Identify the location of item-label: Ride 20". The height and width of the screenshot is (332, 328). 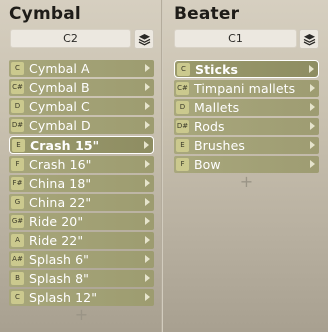
(56, 221).